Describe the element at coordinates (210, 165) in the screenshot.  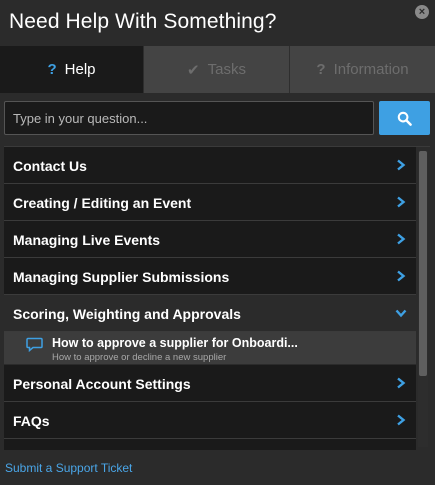
I see `topic-contact-us: Contact Us` at that location.